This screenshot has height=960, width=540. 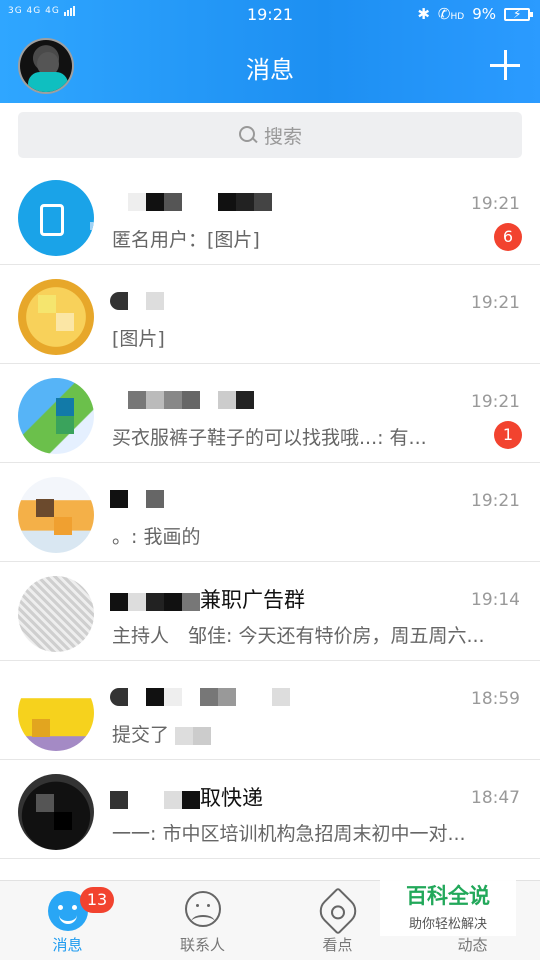 I want to click on conversation-name-text: 兼职广告群, so click(x=252, y=600).